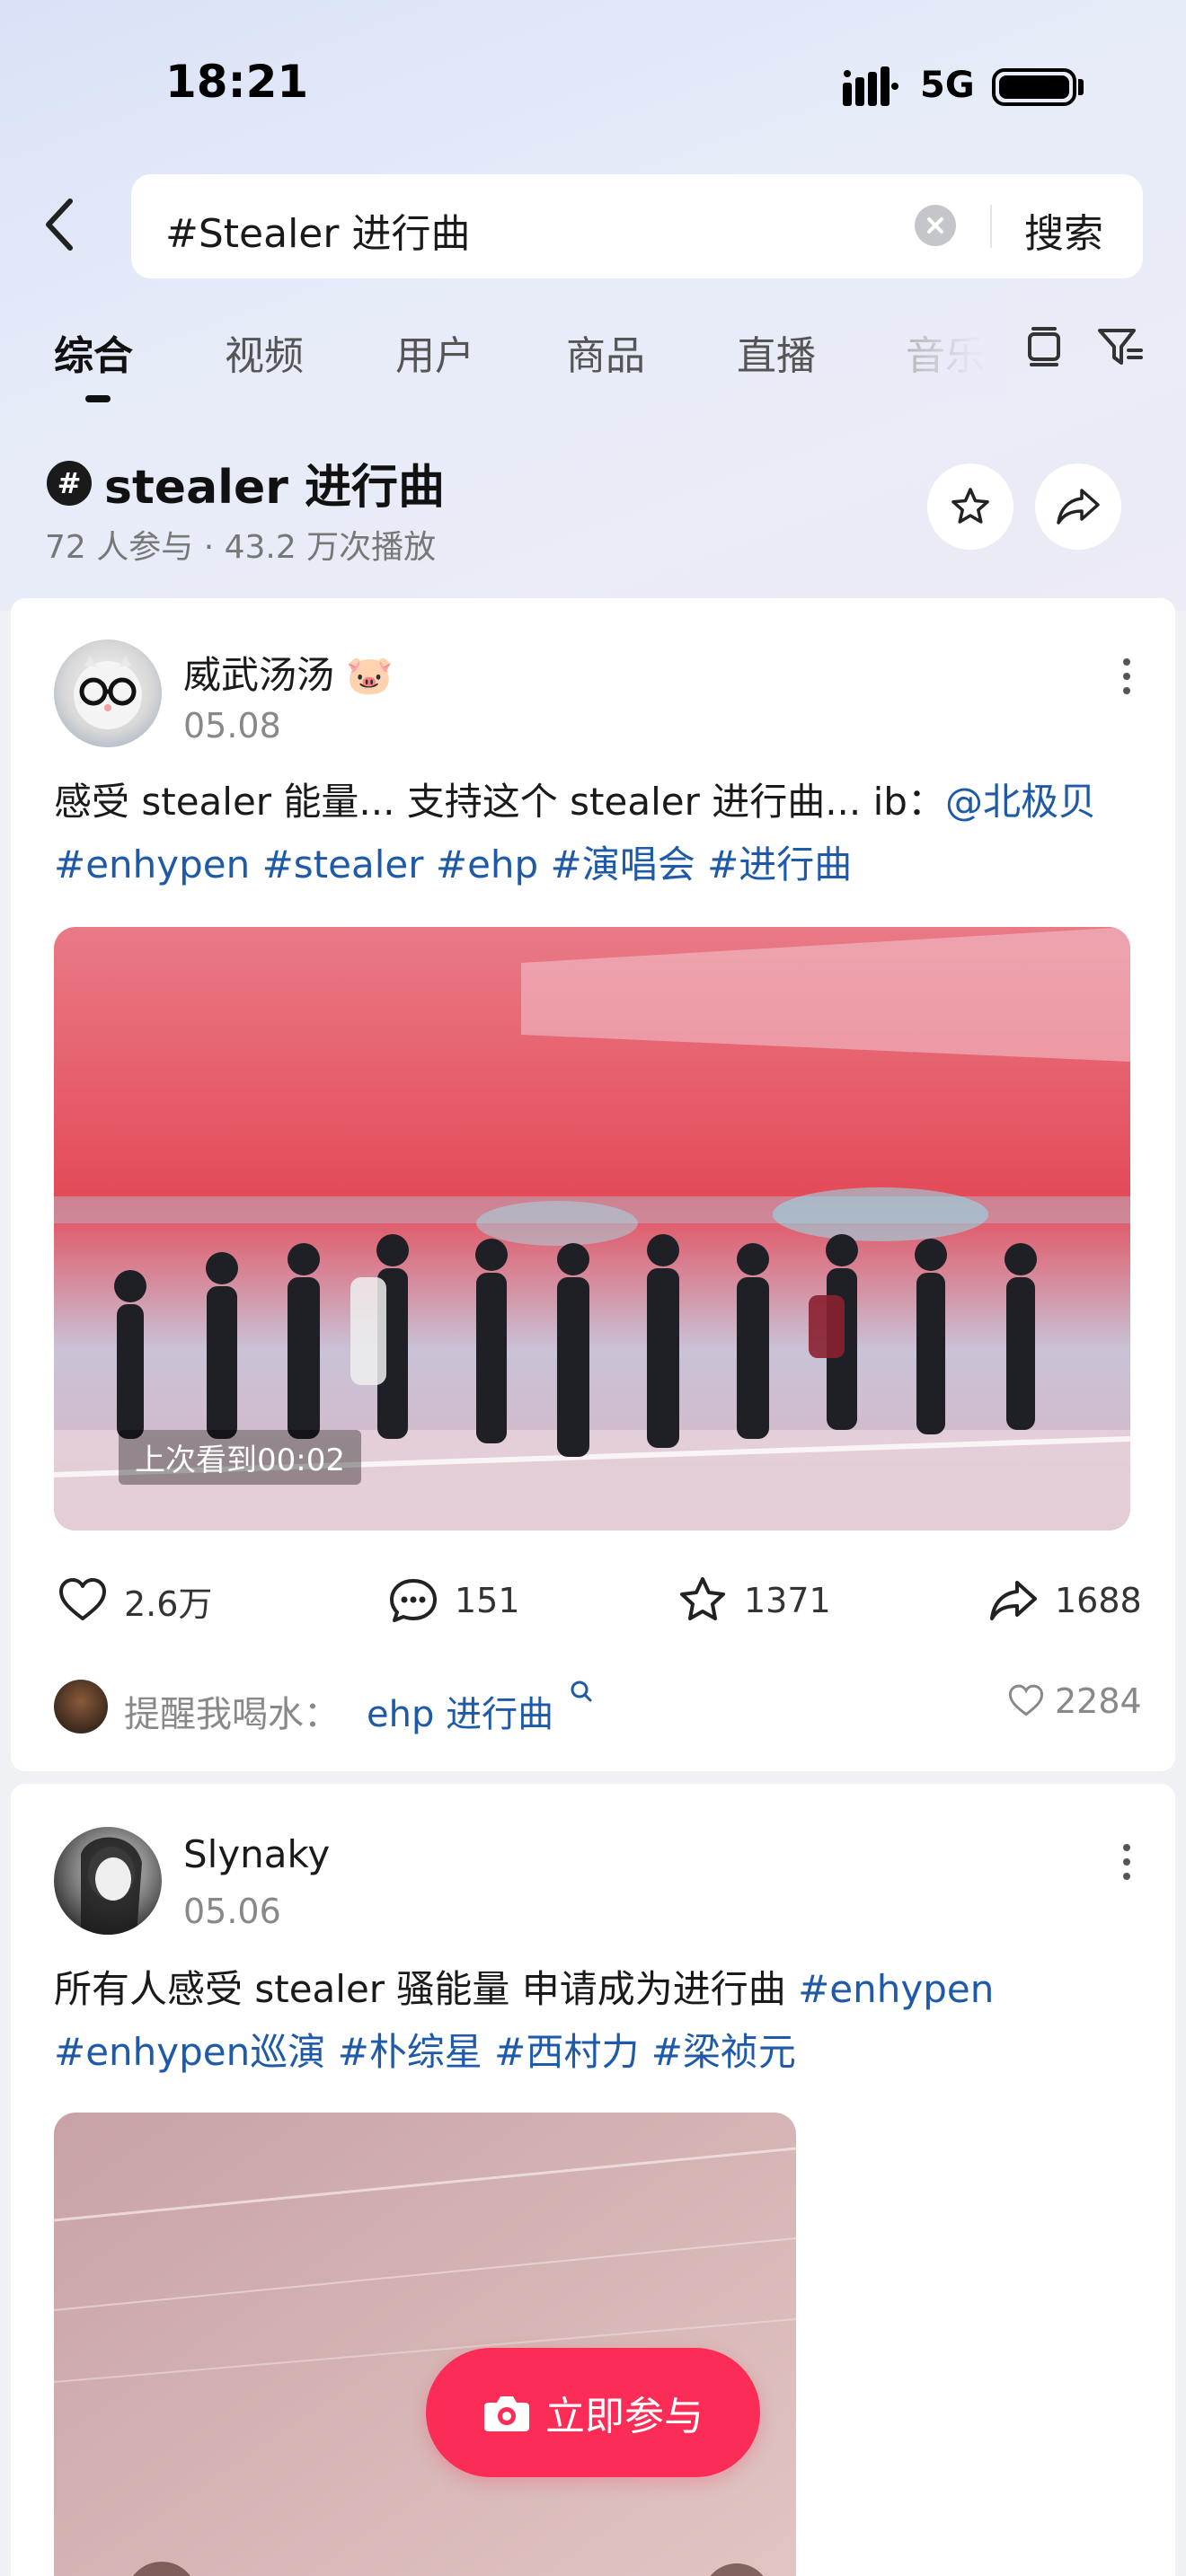 The image size is (1186, 2576). What do you see at coordinates (259, 675) in the screenshot?
I see `author-name: 威武汤汤` at bounding box center [259, 675].